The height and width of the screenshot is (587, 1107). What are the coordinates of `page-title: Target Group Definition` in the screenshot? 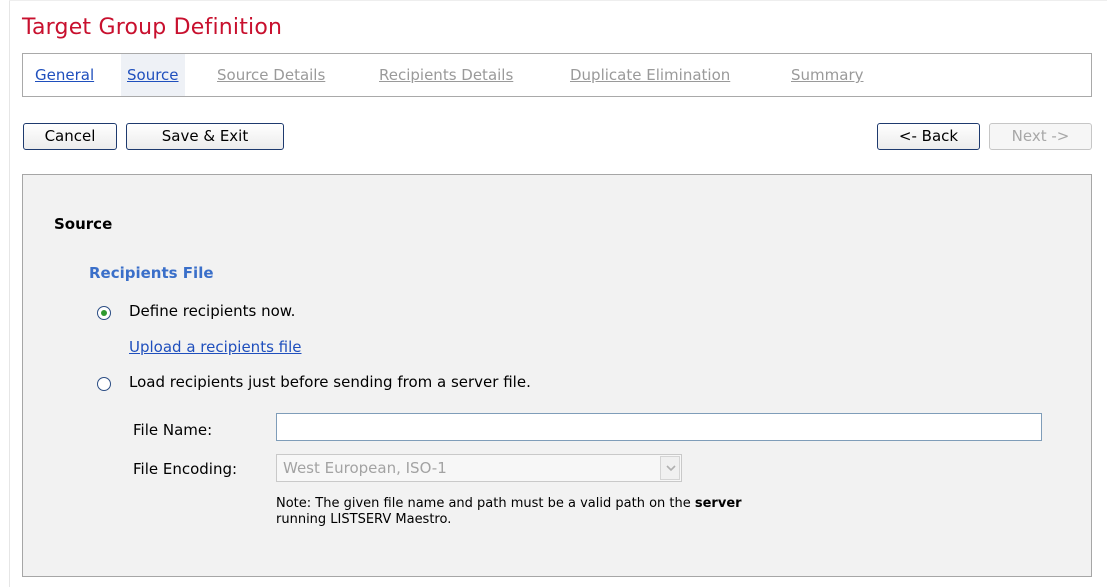 It's located at (152, 27).